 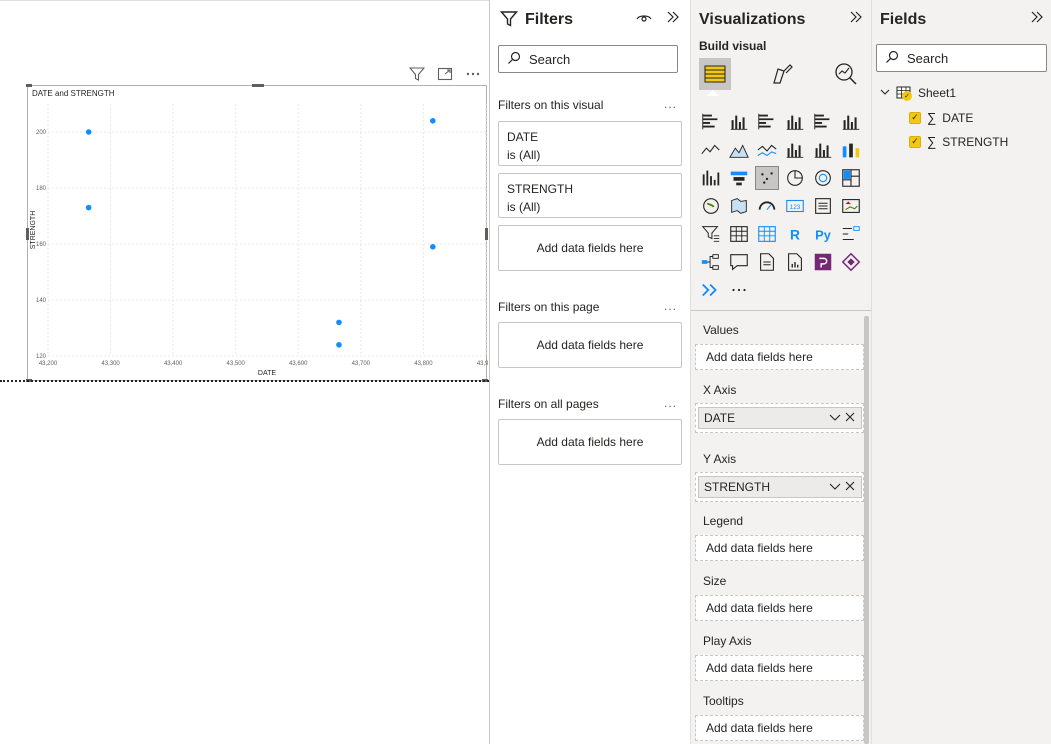 I want to click on kpi-icon, so click(x=851, y=206).